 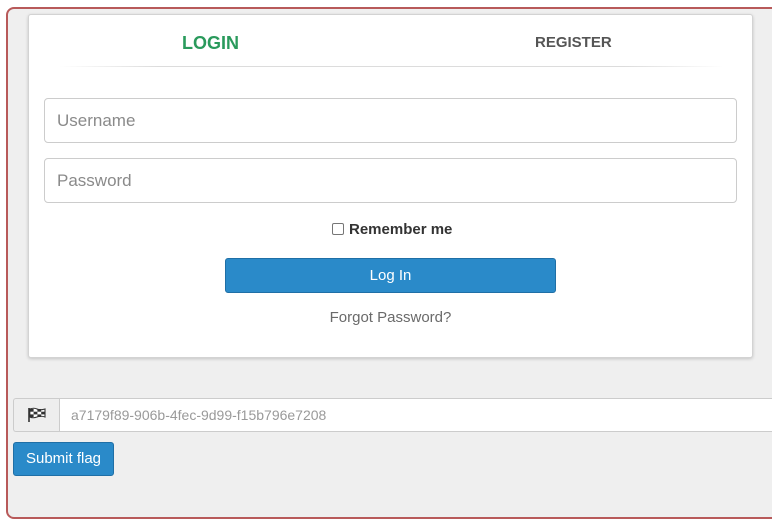 I want to click on remember-me: Remember me, so click(x=392, y=229).